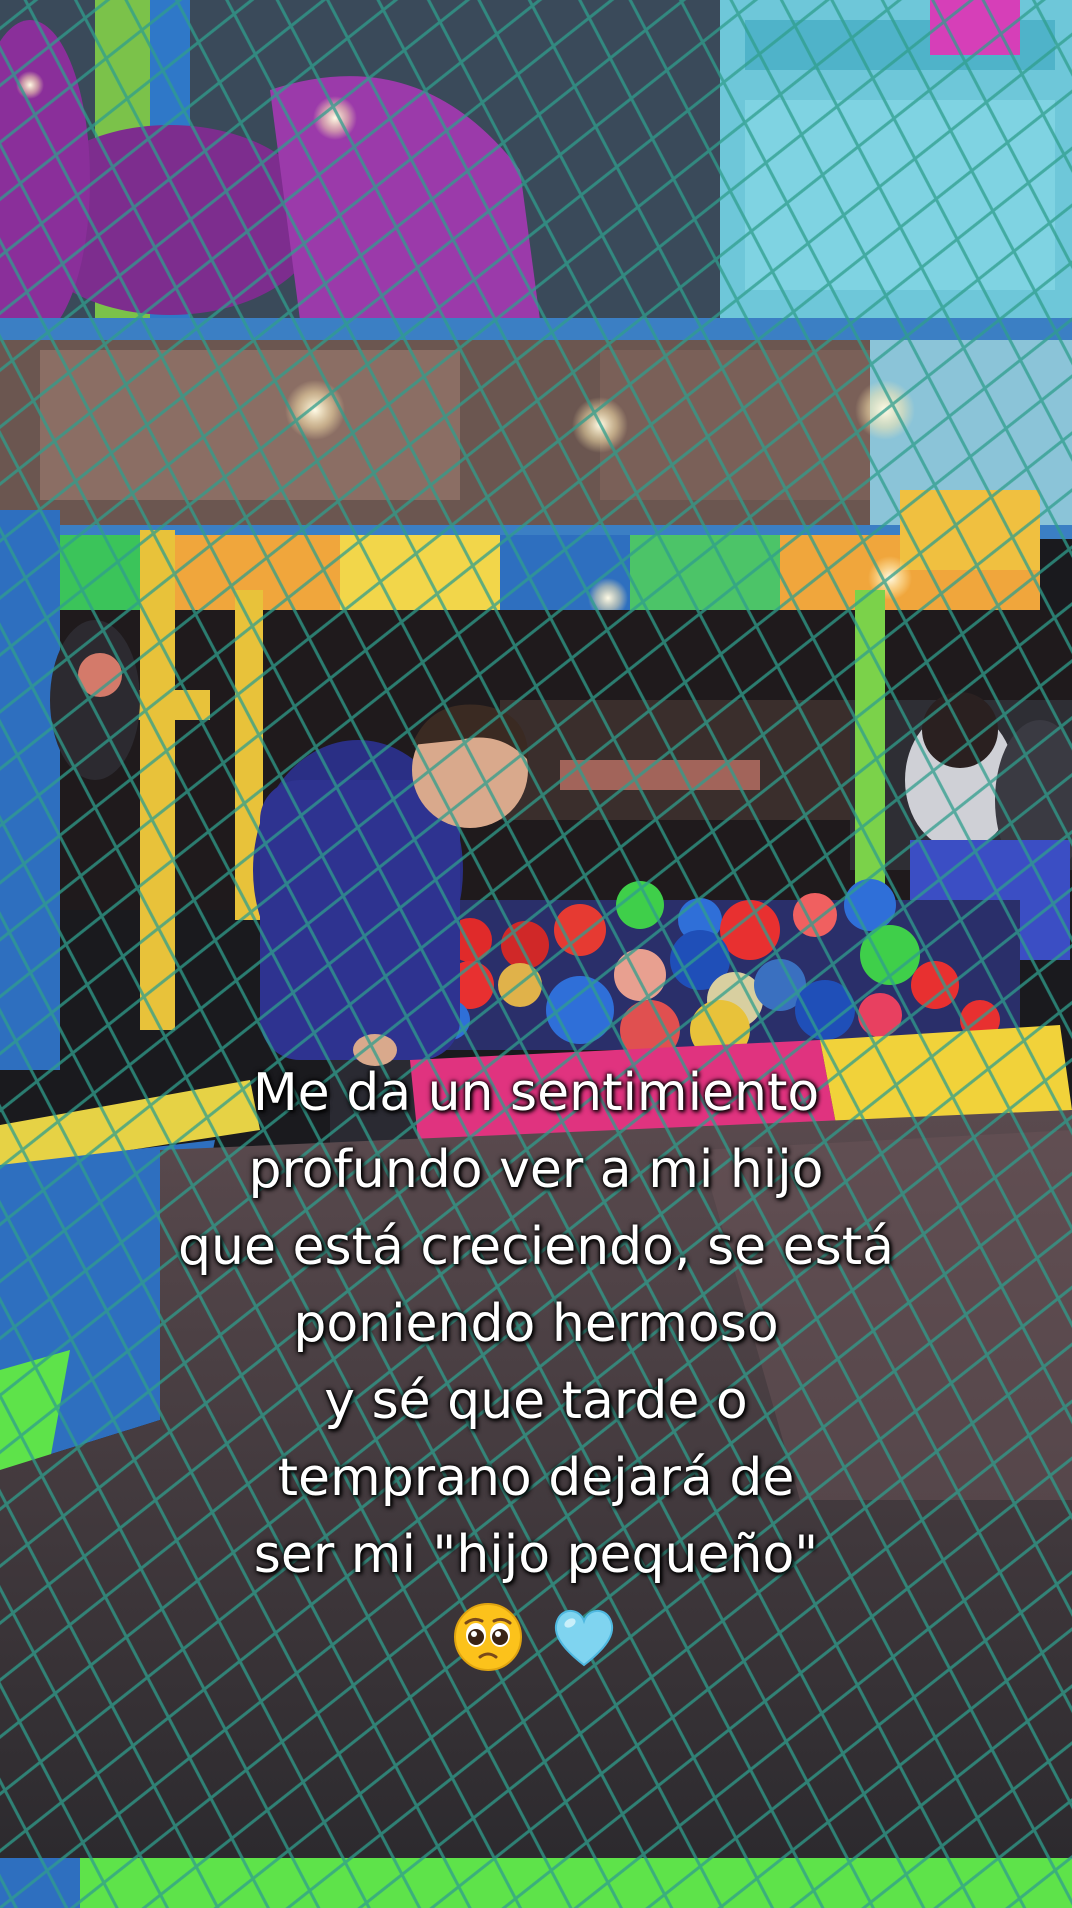 Image resolution: width=1072 pixels, height=1908 pixels. I want to click on caption-emojis, so click(536, 1634).